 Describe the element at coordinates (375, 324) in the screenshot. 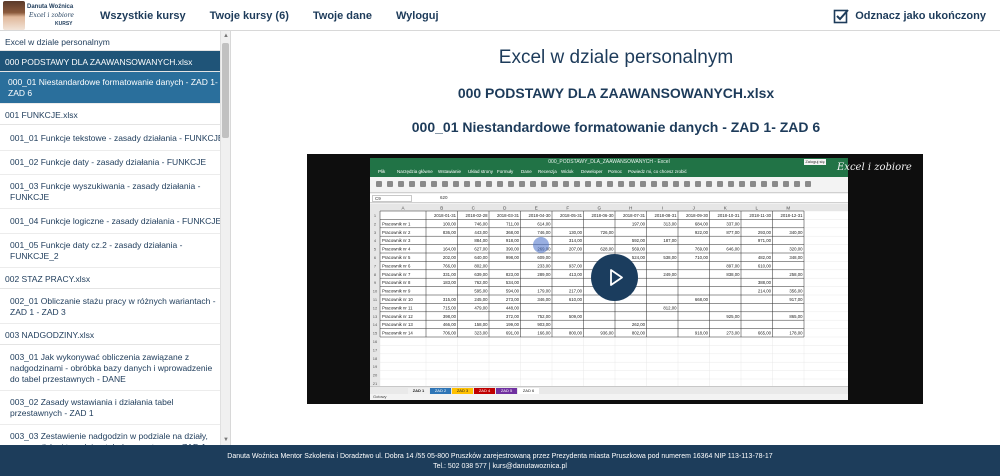

I see `excel-row-number: 14` at that location.